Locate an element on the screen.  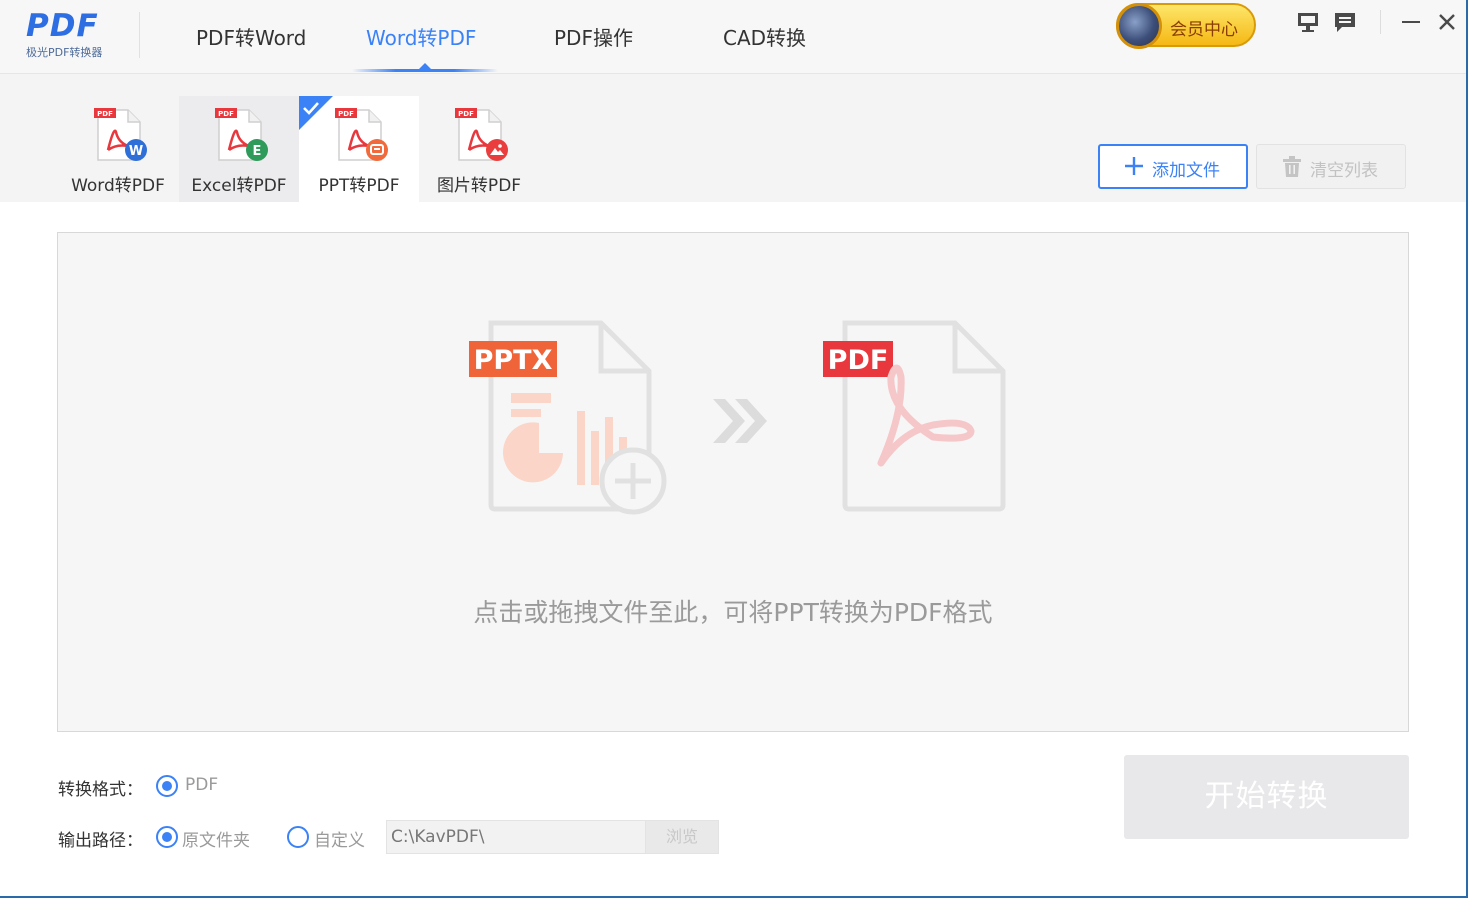
output-path-input: C:\KavPDF\ is located at coordinates (516, 837).